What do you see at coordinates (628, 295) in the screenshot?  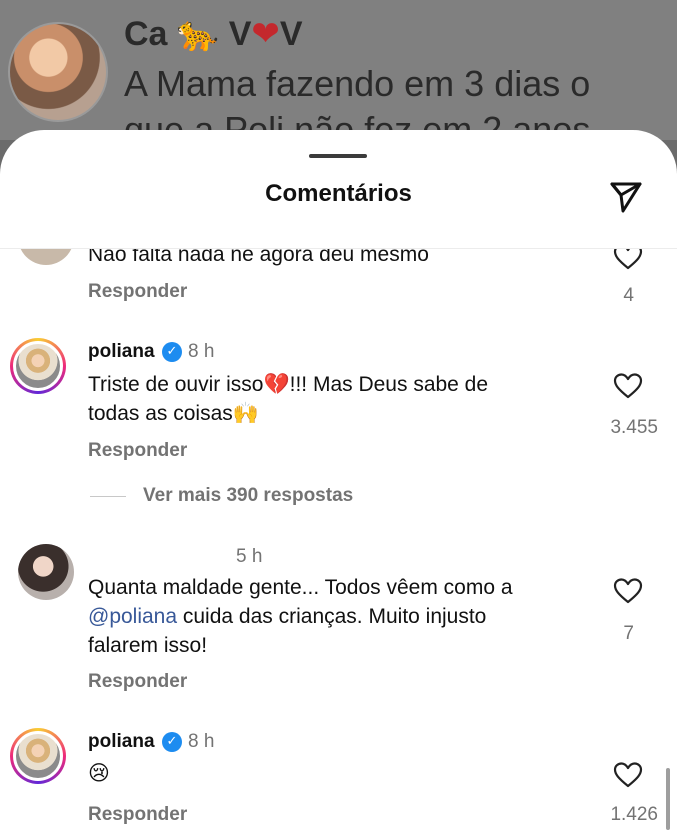 I see `like-count: 4` at bounding box center [628, 295].